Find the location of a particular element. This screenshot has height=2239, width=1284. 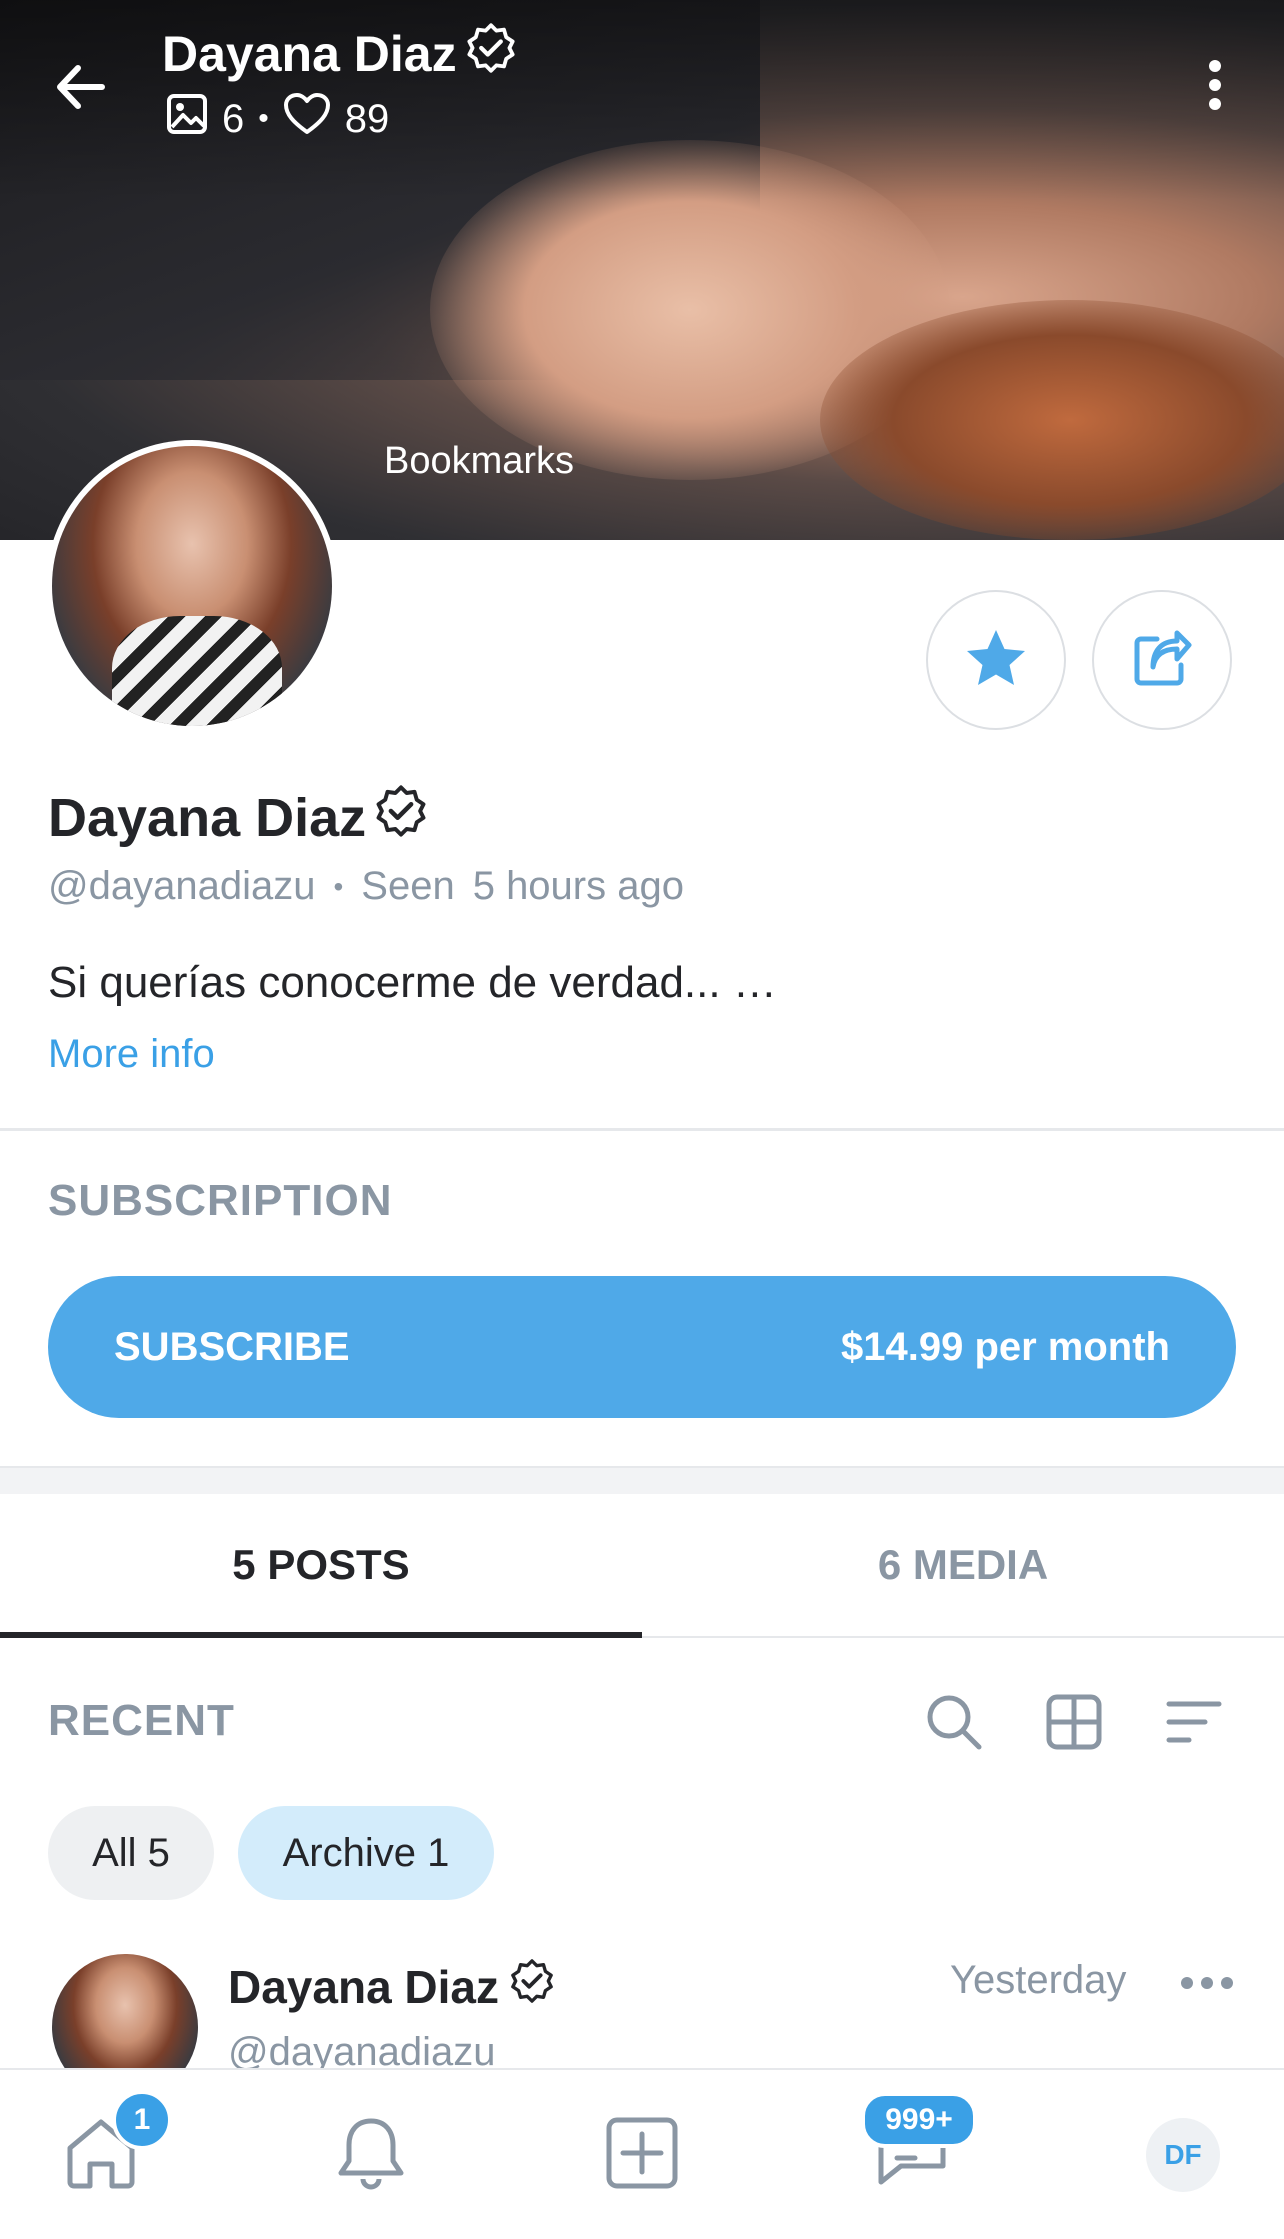

share-button is located at coordinates (1162, 660).